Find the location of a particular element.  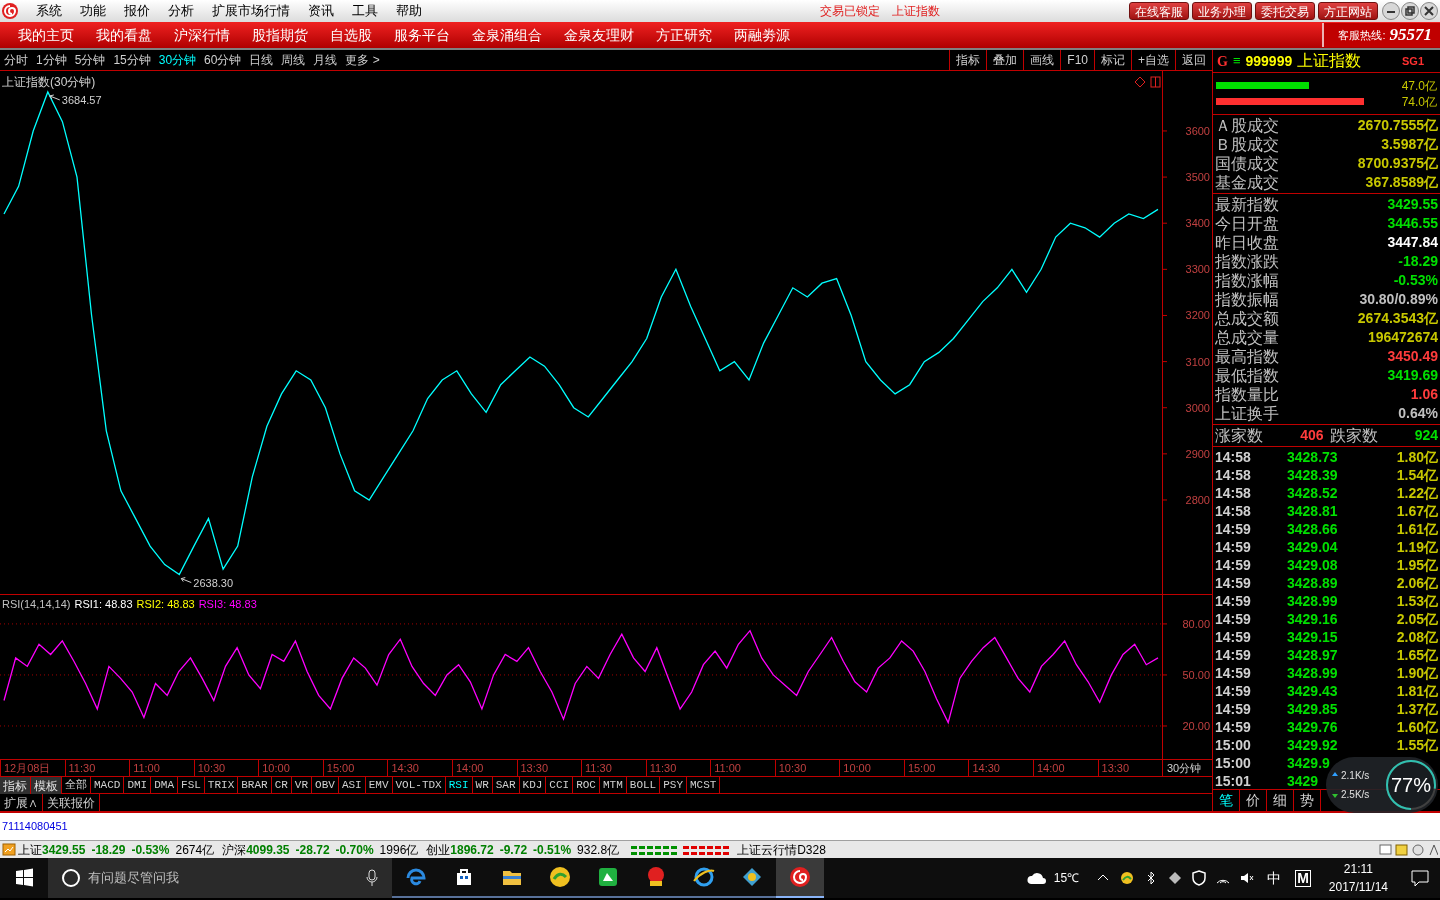

period-tab: 30分钟 is located at coordinates (177, 60).